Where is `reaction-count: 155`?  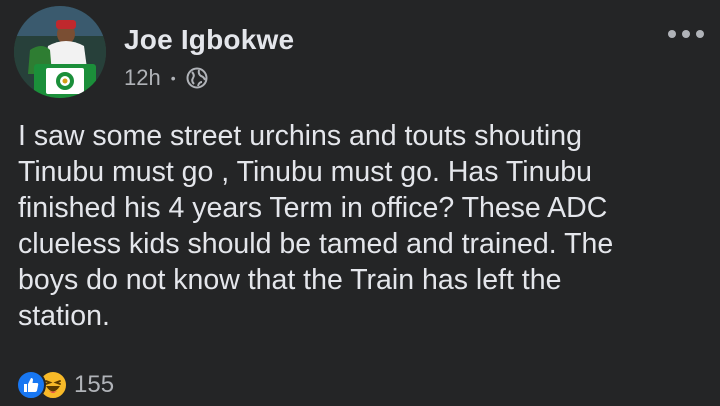
reaction-count: 155 is located at coordinates (94, 385).